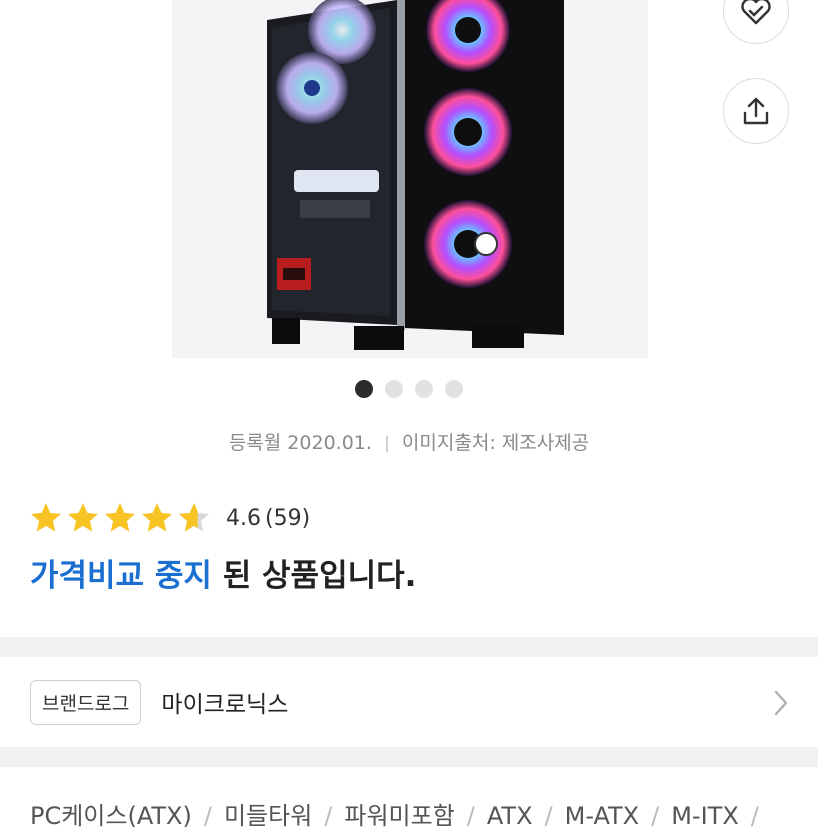  What do you see at coordinates (268, 816) in the screenshot?
I see `category-item: 미들타워` at bounding box center [268, 816].